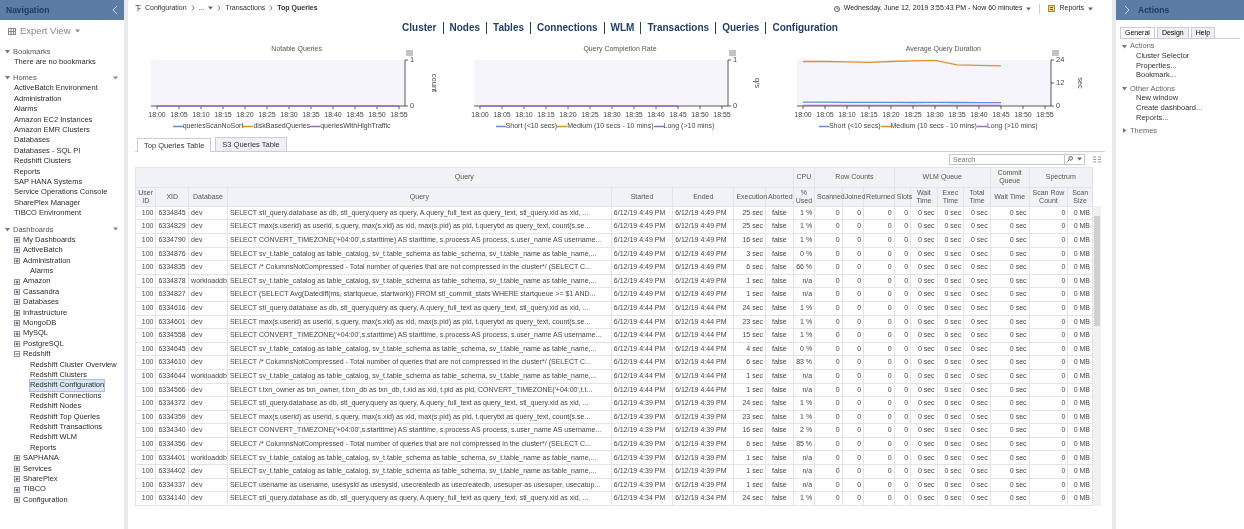 The height and width of the screenshot is (529, 1244). Describe the element at coordinates (50, 31) in the screenshot. I see `view-selector: Expert View` at that location.